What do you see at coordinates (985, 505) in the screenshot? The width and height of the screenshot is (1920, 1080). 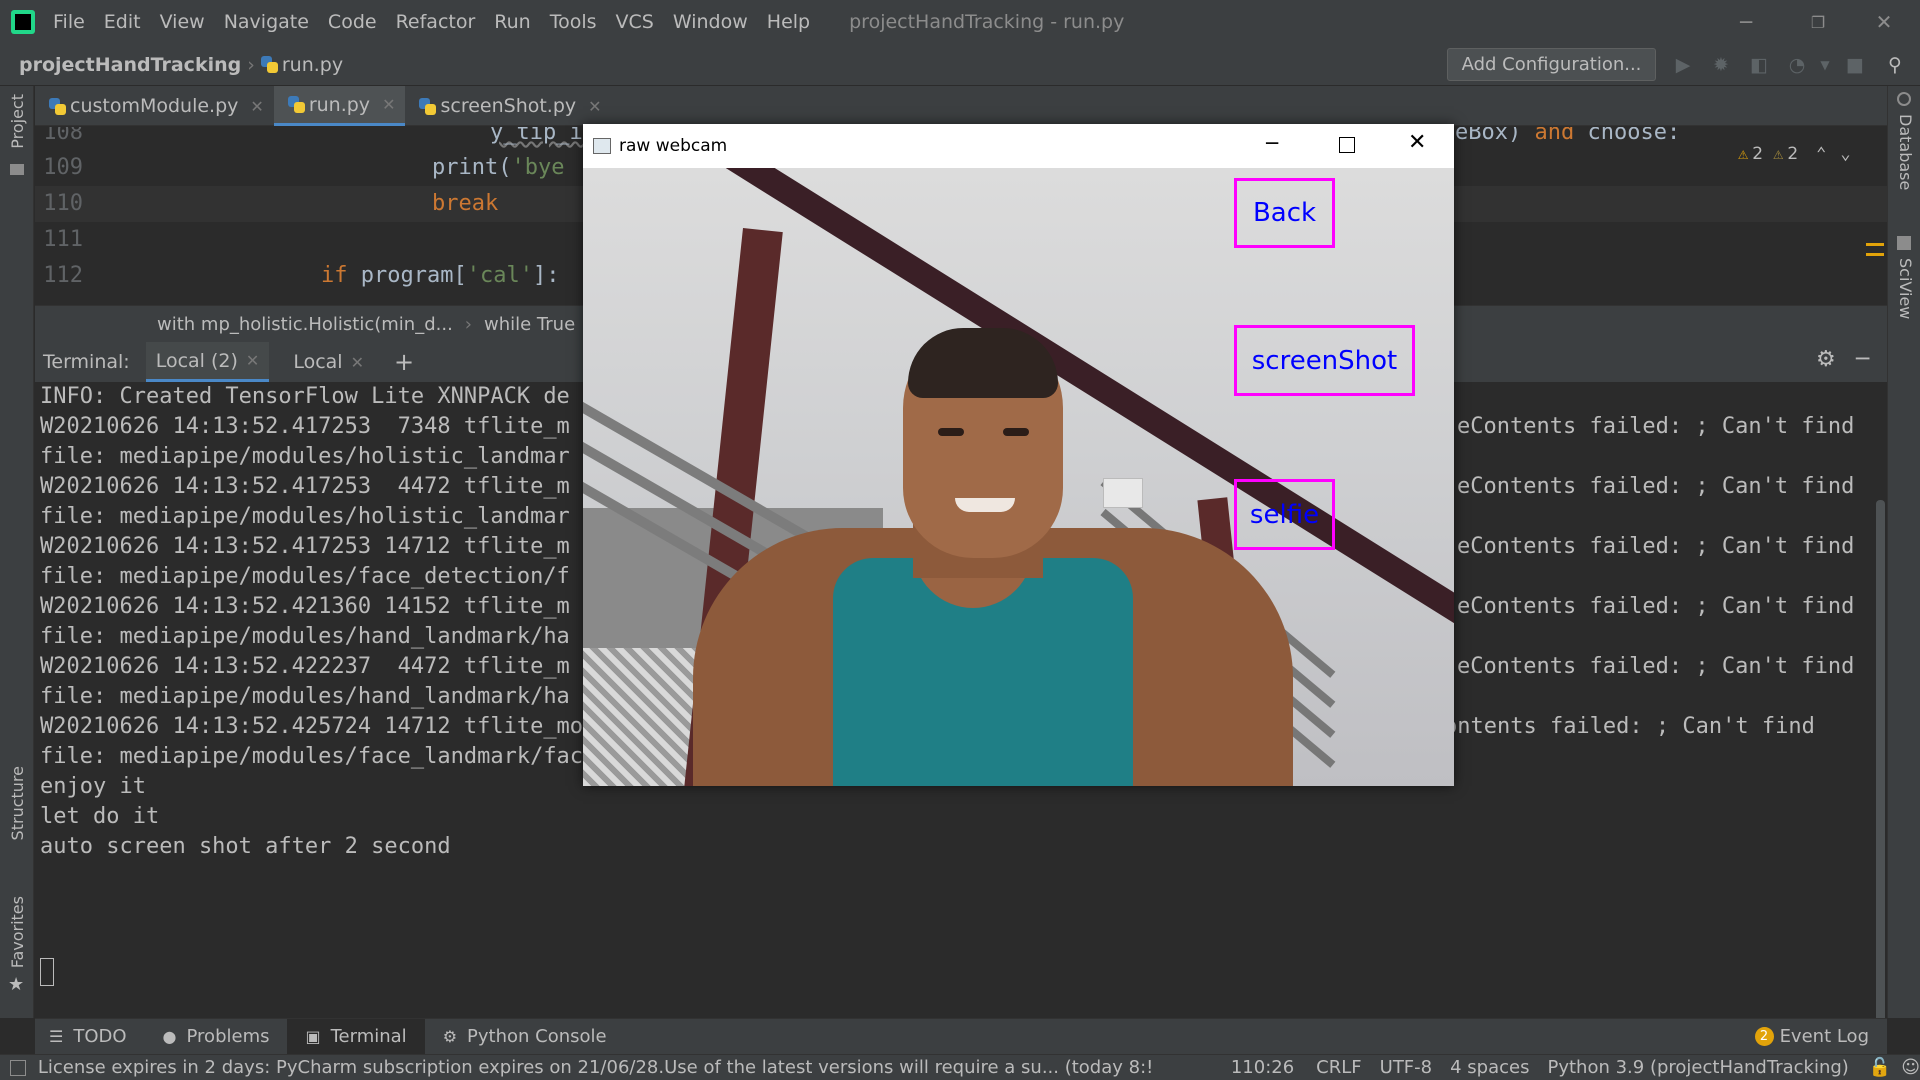 I see `person-mouth` at bounding box center [985, 505].